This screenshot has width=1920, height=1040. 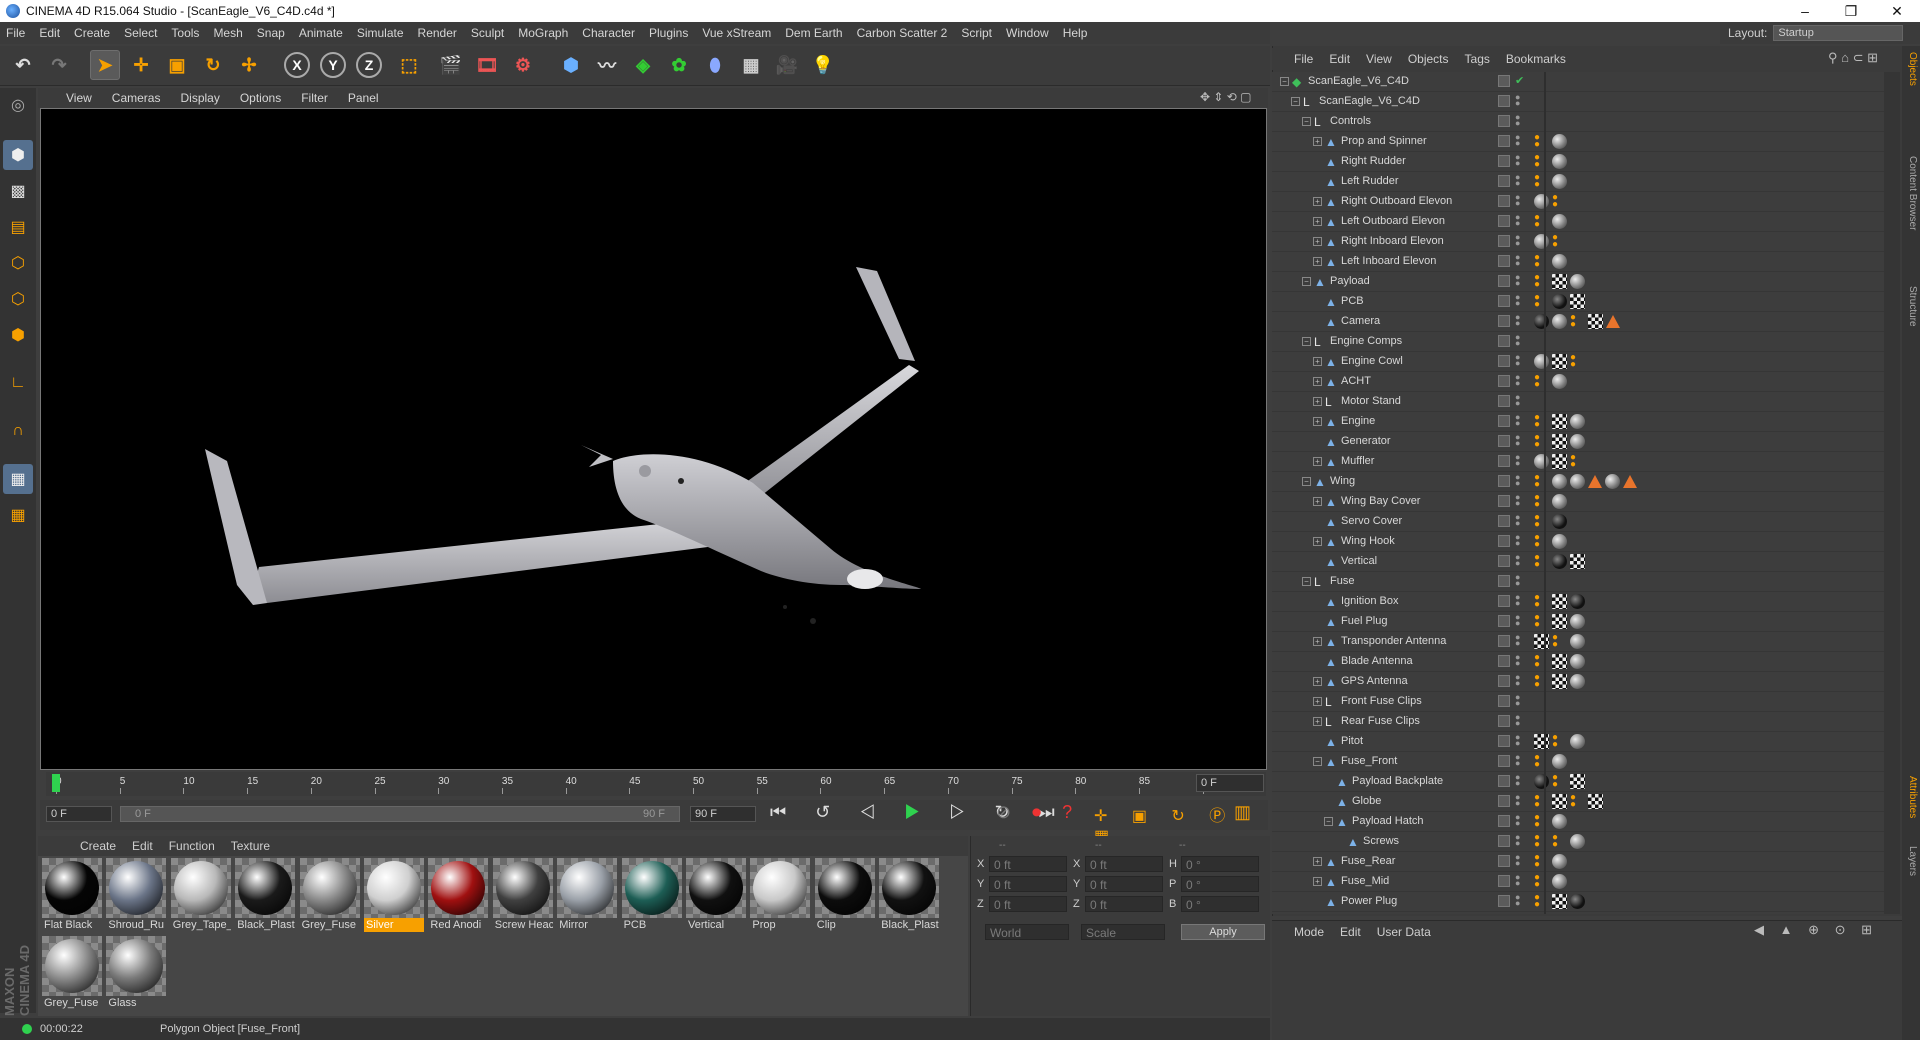 What do you see at coordinates (1578, 142) in the screenshot?
I see `object-row: + ▲ Prop and Spinner ● ● ● ●` at bounding box center [1578, 142].